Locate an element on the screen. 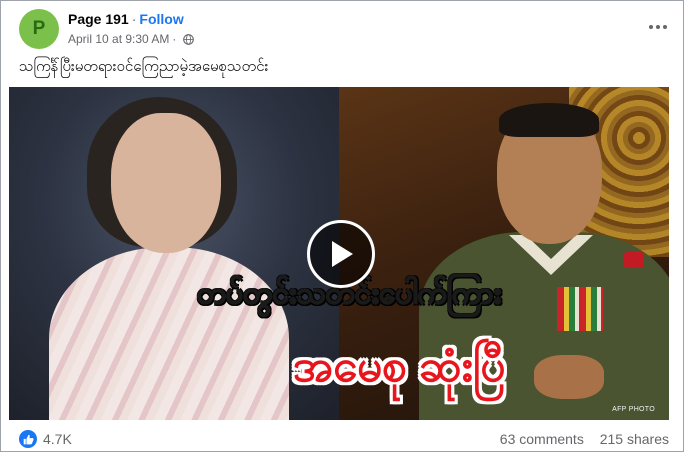 The image size is (684, 452). avatar: P is located at coordinates (39, 29).